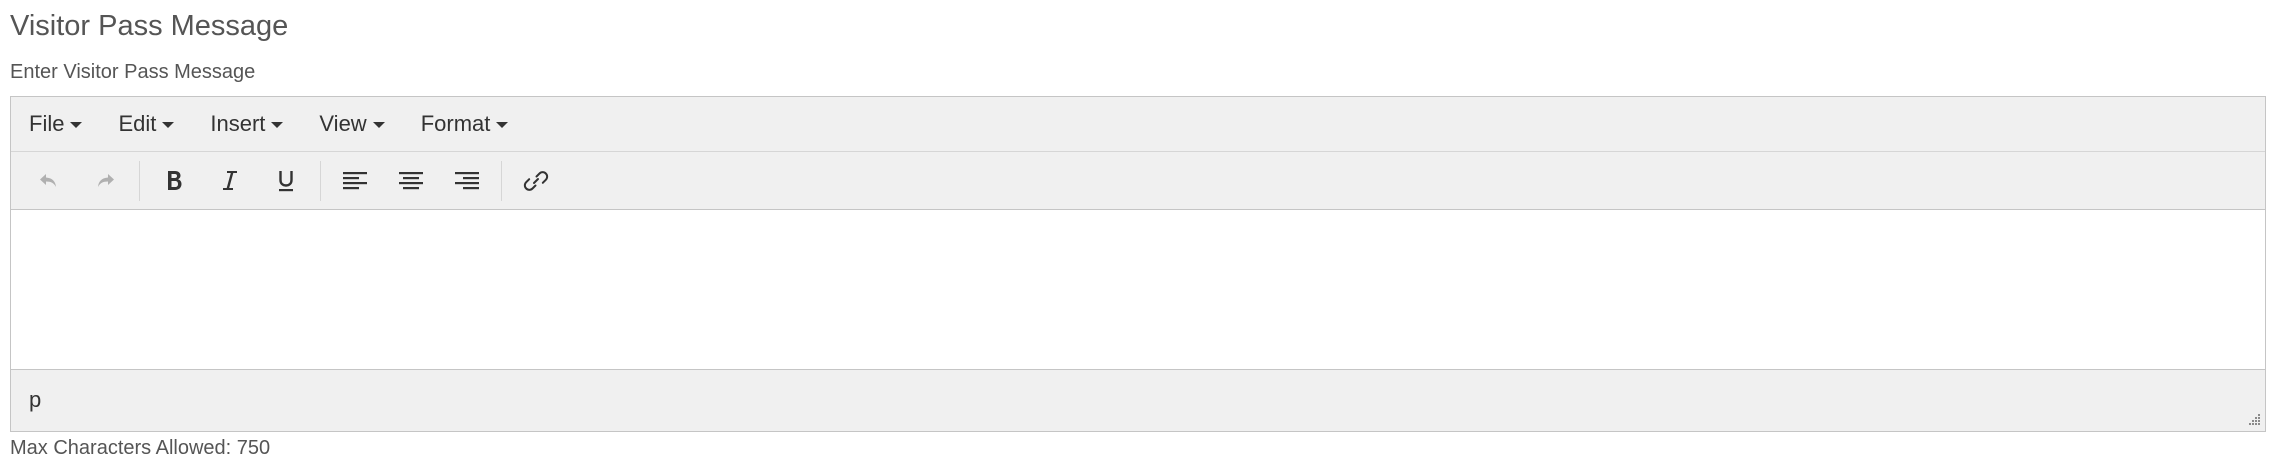 The width and height of the screenshot is (2280, 466). I want to click on insert-group, so click(539, 181).